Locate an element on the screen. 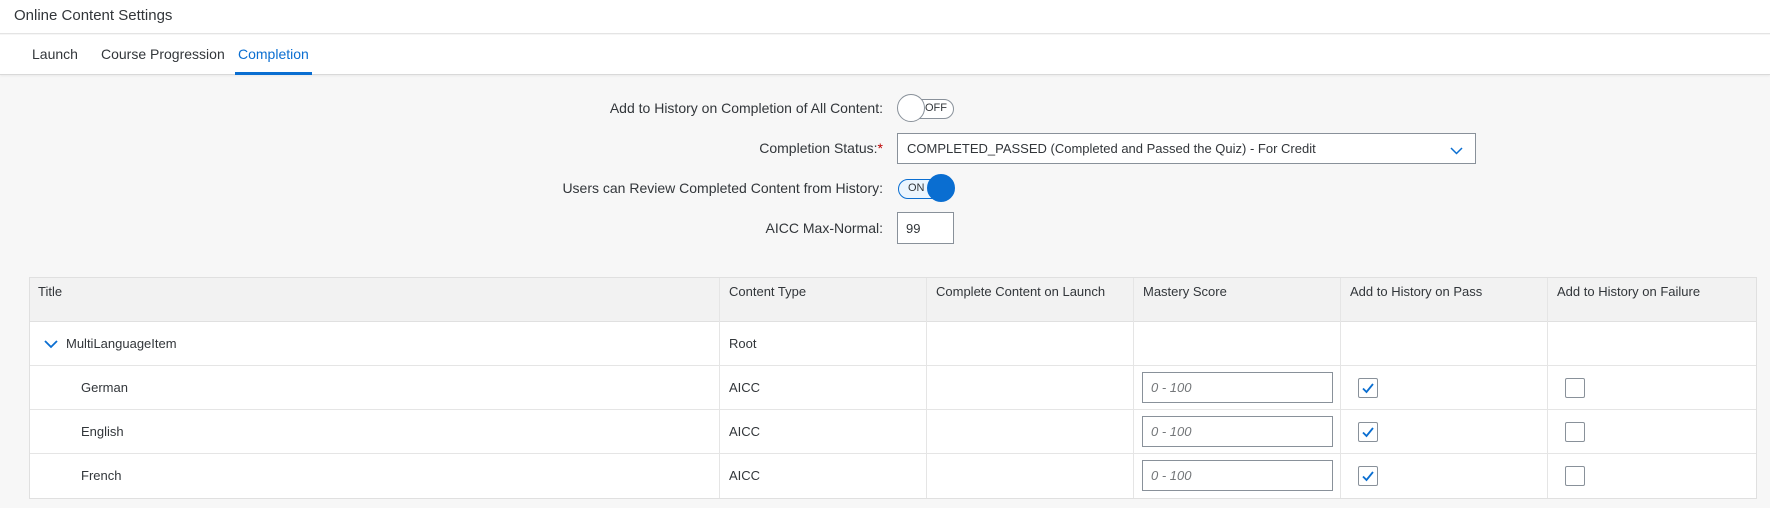  table-row: French AICC is located at coordinates (893, 476).